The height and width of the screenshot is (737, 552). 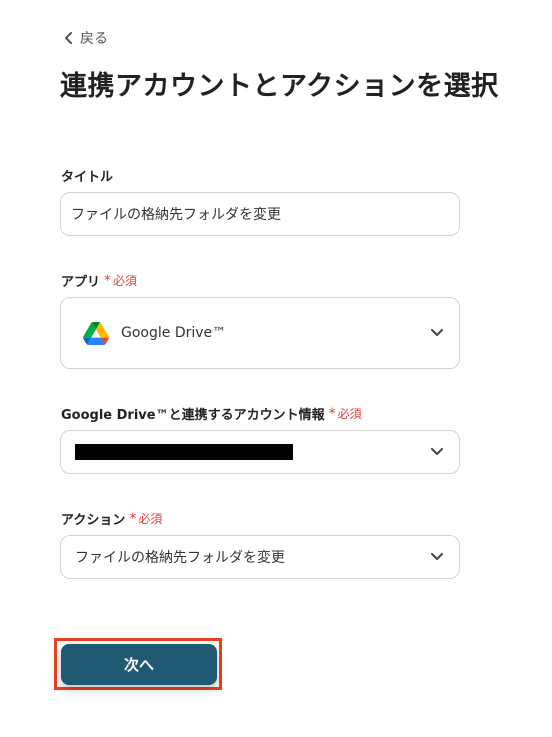 I want to click on back-link: 戻る, so click(x=86, y=38).